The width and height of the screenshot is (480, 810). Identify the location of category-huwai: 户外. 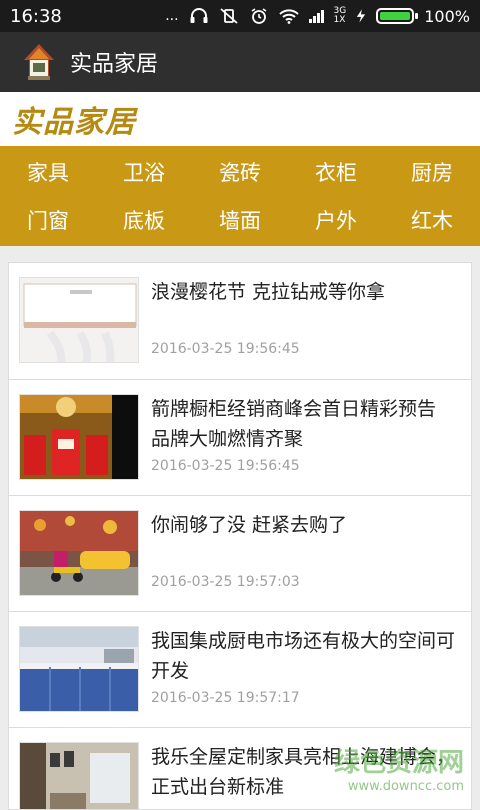
(336, 220).